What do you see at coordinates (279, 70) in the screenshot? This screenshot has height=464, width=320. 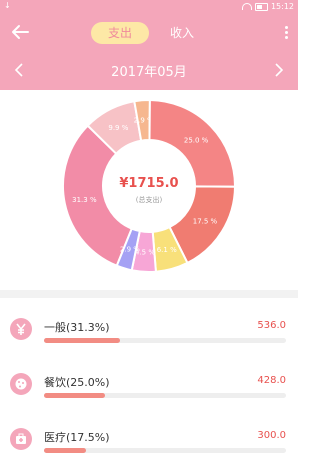 I see `next-month-chevron-icon` at bounding box center [279, 70].